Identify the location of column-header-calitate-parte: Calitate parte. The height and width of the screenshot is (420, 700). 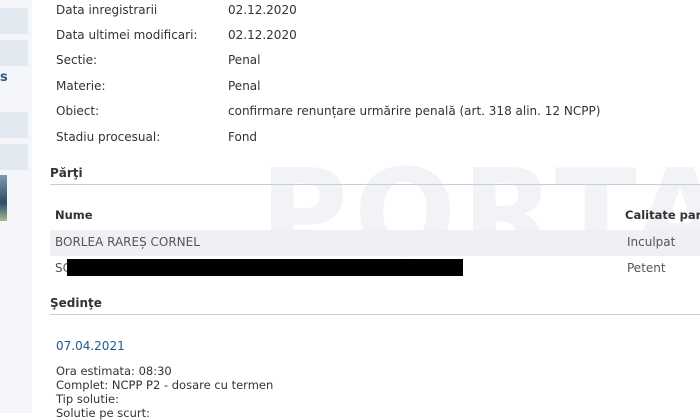
(662, 215).